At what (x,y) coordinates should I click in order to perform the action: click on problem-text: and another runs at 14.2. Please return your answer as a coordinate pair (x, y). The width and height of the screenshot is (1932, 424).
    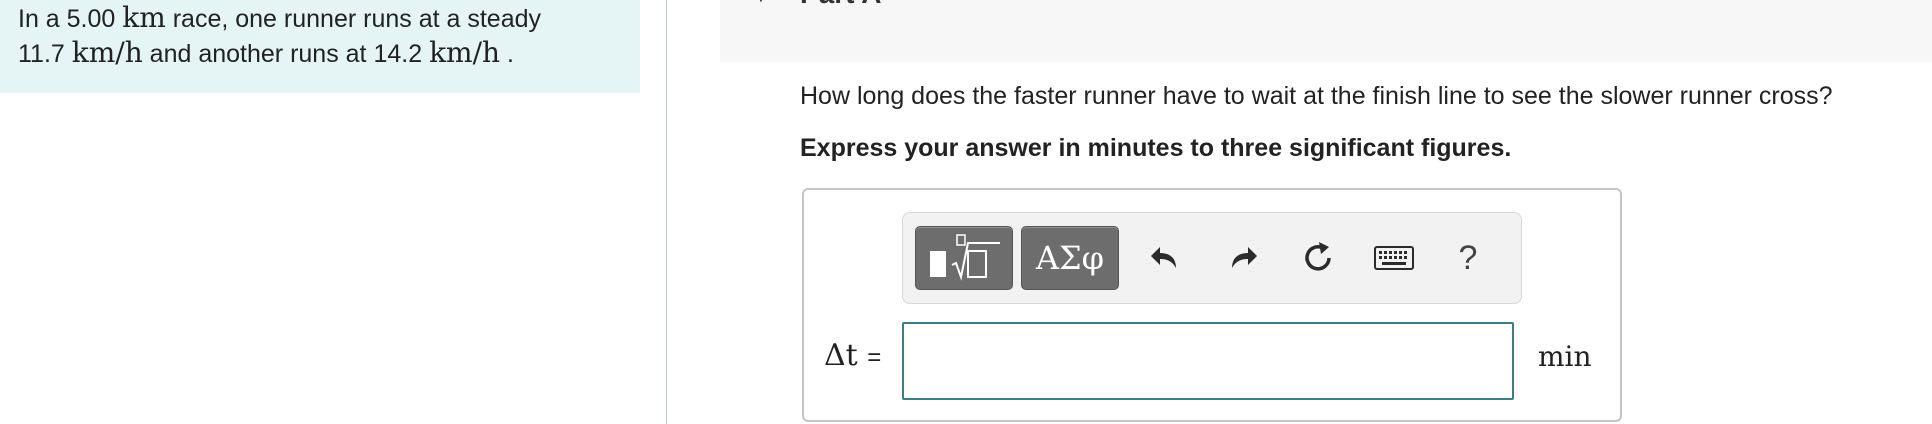
    Looking at the image, I should click on (286, 54).